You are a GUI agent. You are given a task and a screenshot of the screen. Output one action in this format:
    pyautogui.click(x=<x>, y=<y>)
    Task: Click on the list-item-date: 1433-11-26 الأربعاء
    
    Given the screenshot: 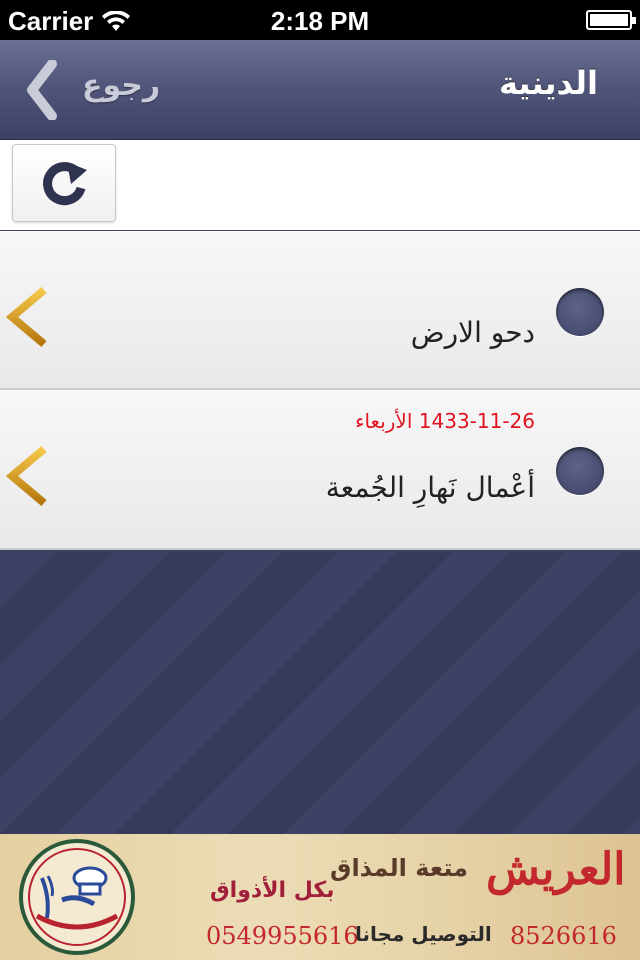 What is the action you would take?
    pyautogui.click(x=445, y=421)
    